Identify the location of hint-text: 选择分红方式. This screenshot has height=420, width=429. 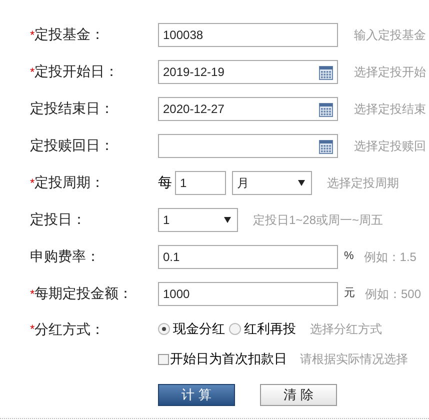
(346, 329).